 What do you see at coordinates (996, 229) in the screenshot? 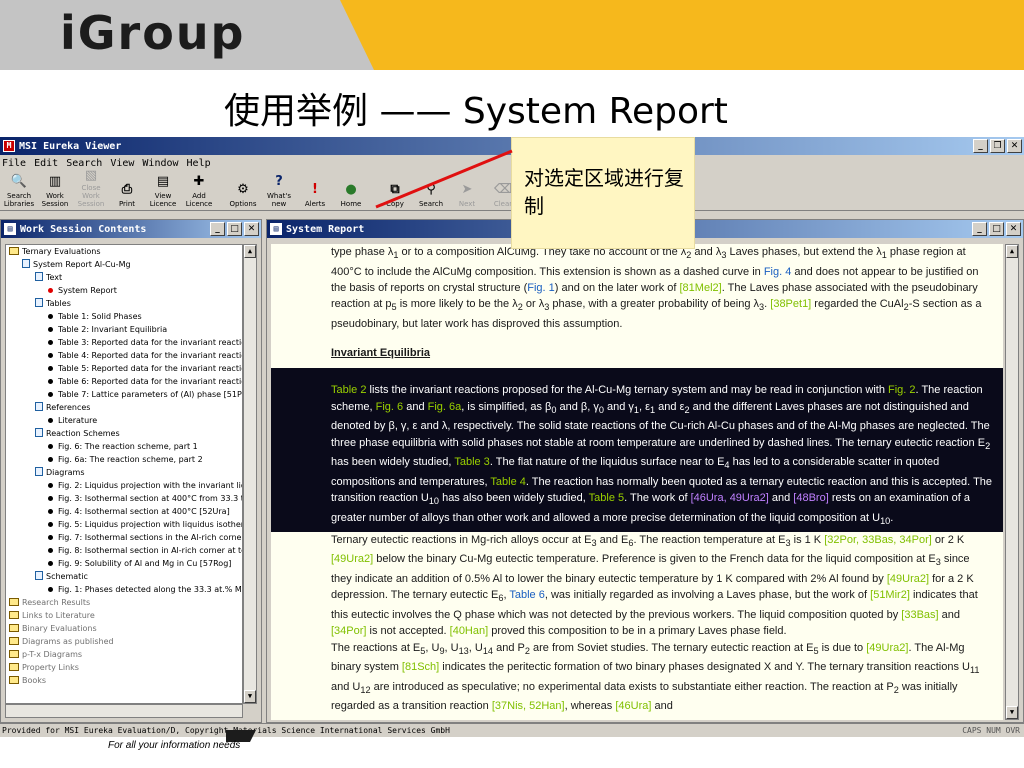
I see `report-maximize-button: □` at bounding box center [996, 229].